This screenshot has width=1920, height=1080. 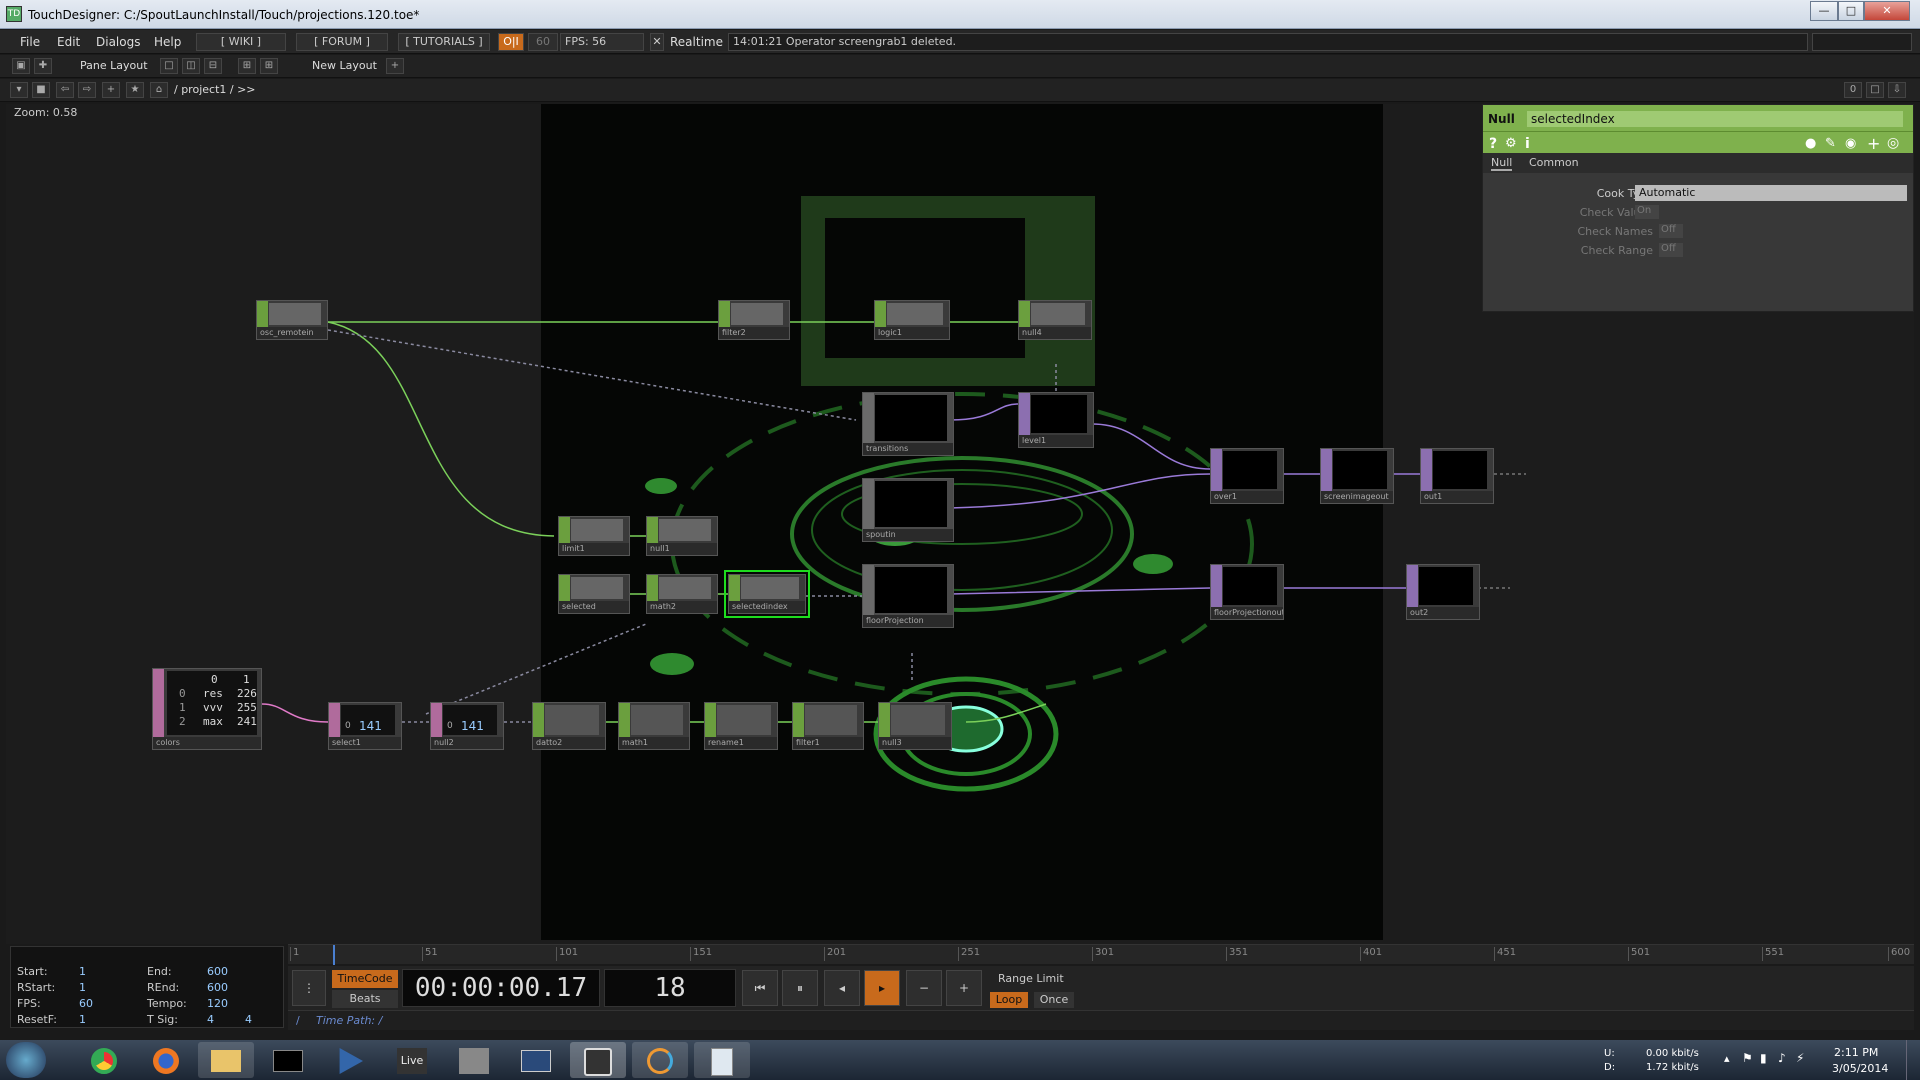 What do you see at coordinates (365, 979) in the screenshot?
I see `timecode-toggle: TimeCode` at bounding box center [365, 979].